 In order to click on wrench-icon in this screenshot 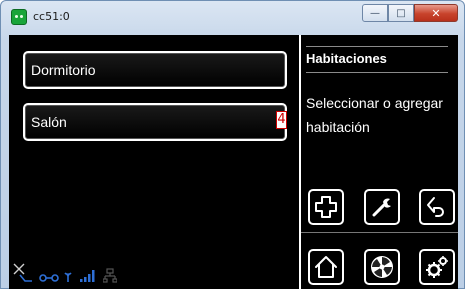, I will do `click(381, 207)`.